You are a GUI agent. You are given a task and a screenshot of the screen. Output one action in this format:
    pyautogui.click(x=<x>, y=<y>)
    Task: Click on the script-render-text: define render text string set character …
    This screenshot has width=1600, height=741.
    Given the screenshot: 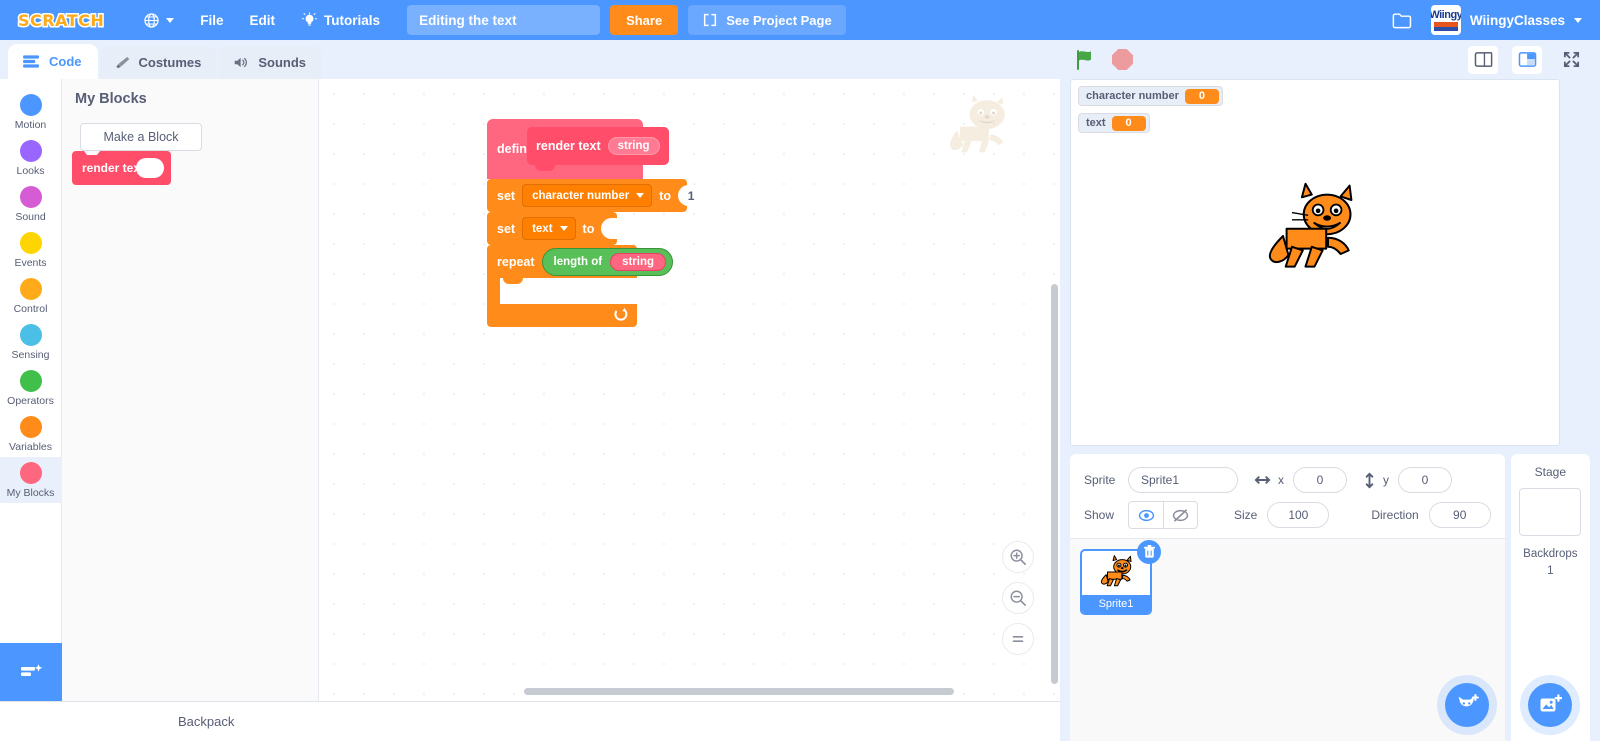 What is the action you would take?
    pyautogui.click(x=596, y=223)
    